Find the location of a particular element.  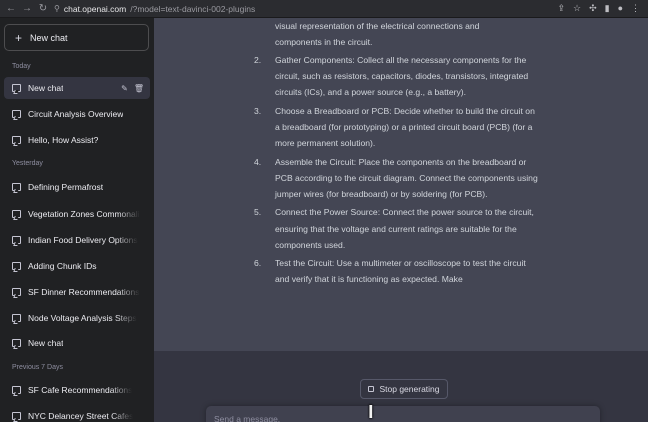

chat-item: NYC Delancey Street Cafes is located at coordinates (77, 413).